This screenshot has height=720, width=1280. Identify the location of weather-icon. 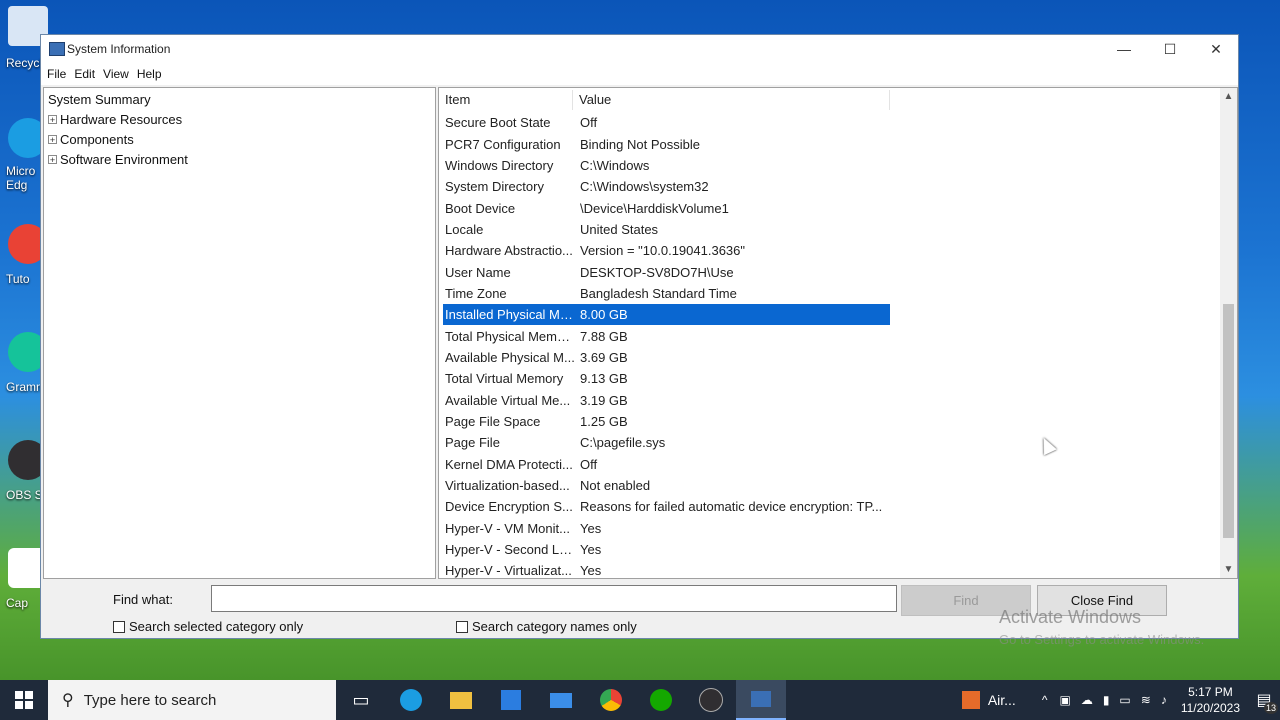
(970, 700).